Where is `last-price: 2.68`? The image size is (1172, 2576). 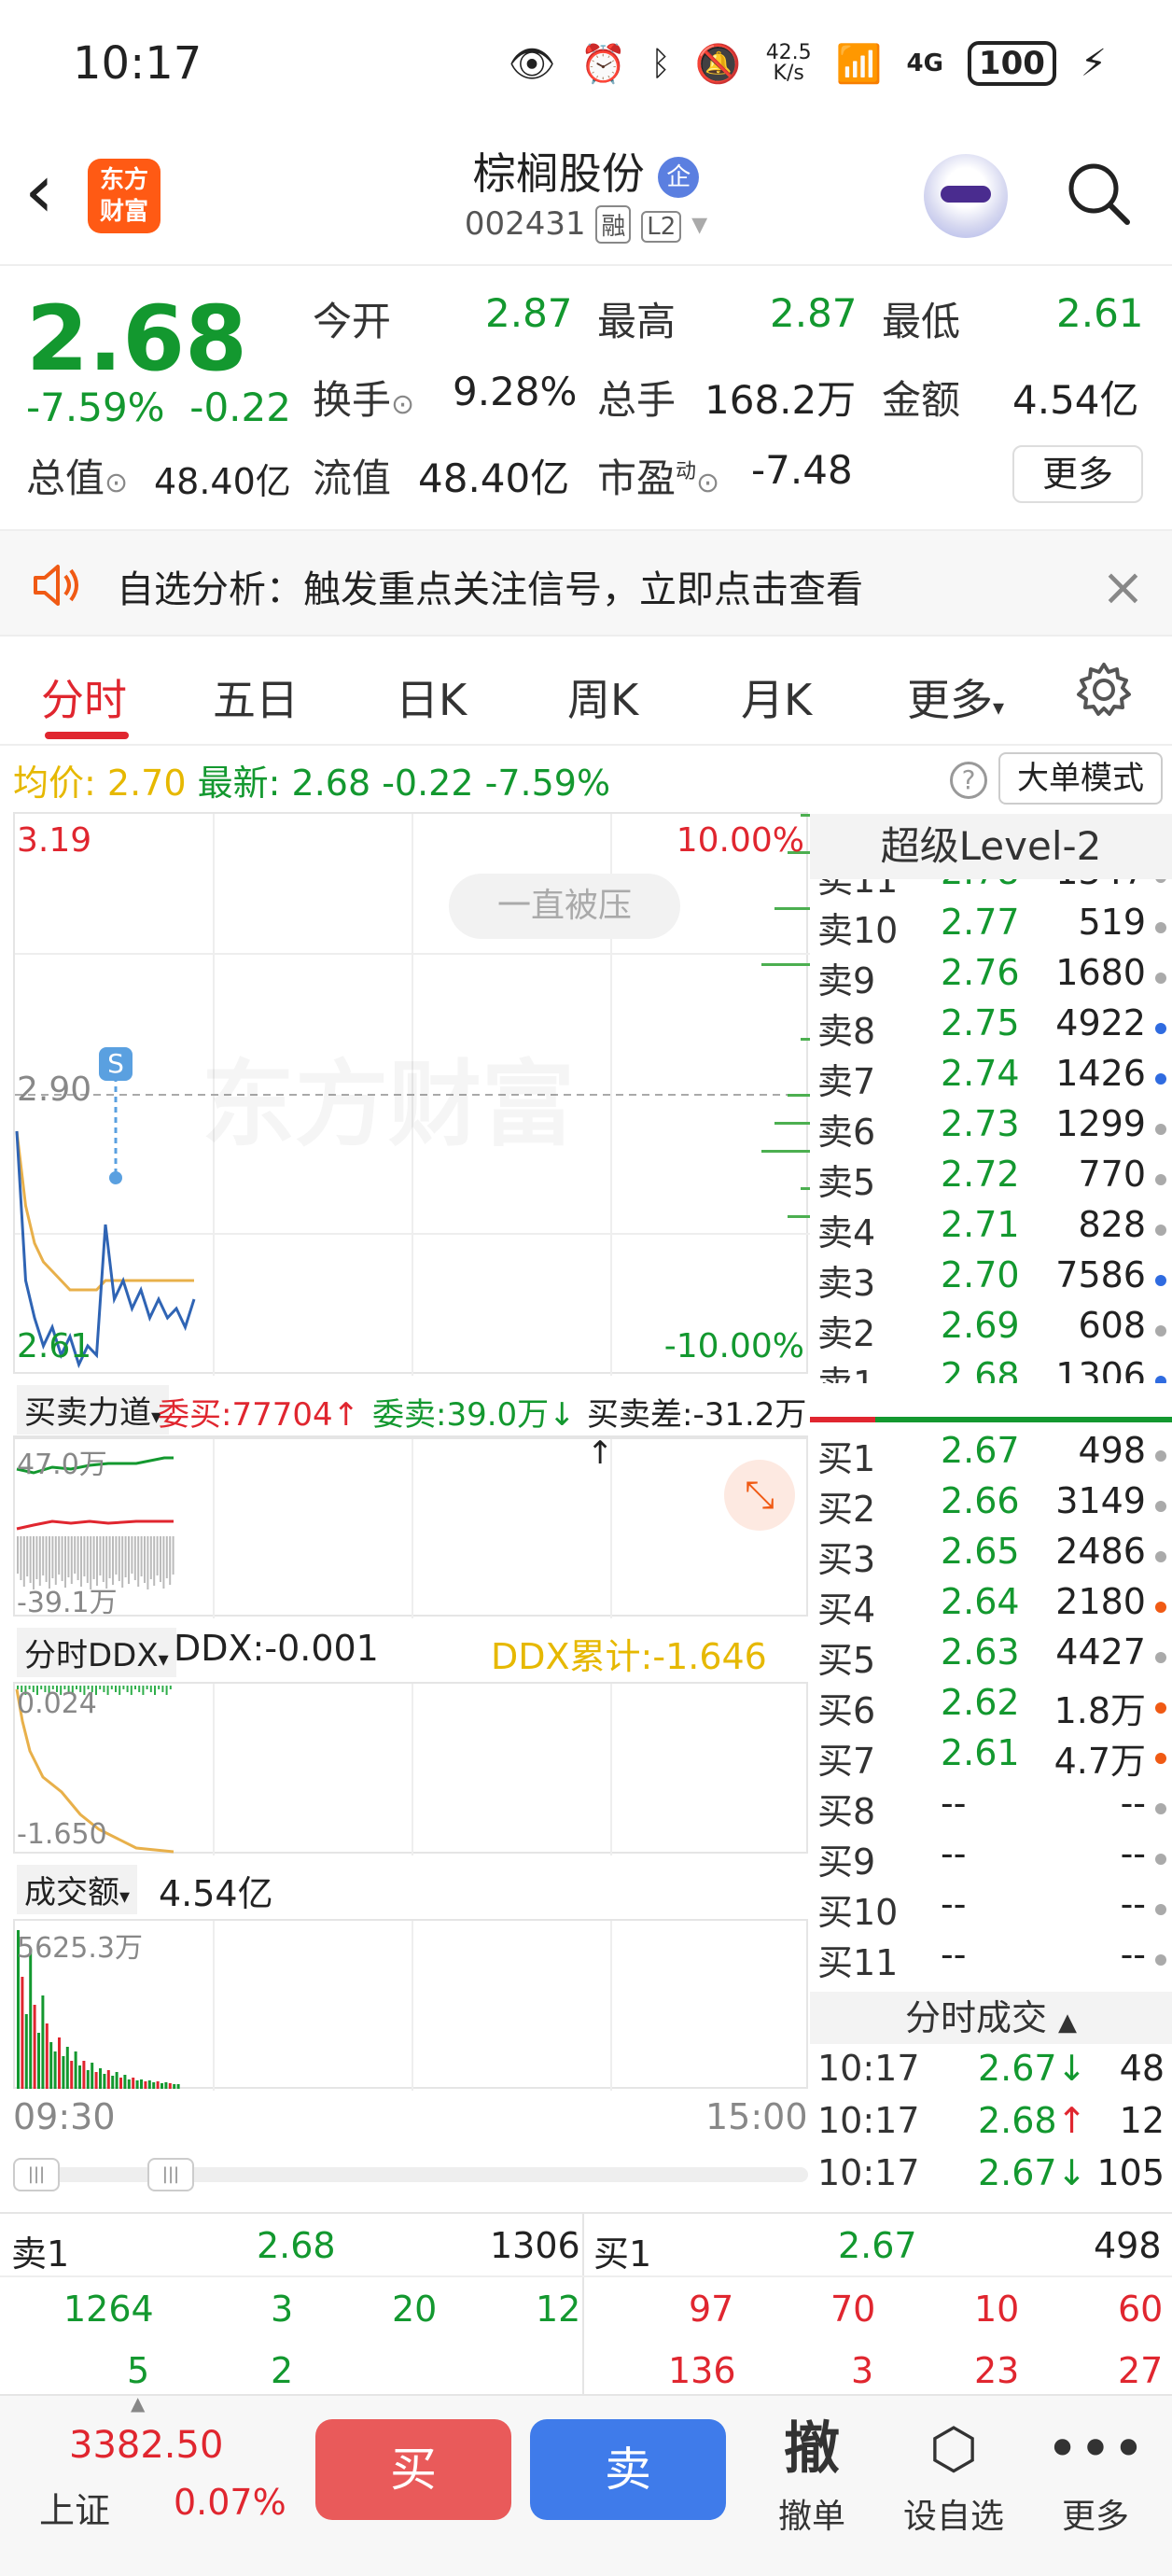
last-price: 2.68 is located at coordinates (136, 339).